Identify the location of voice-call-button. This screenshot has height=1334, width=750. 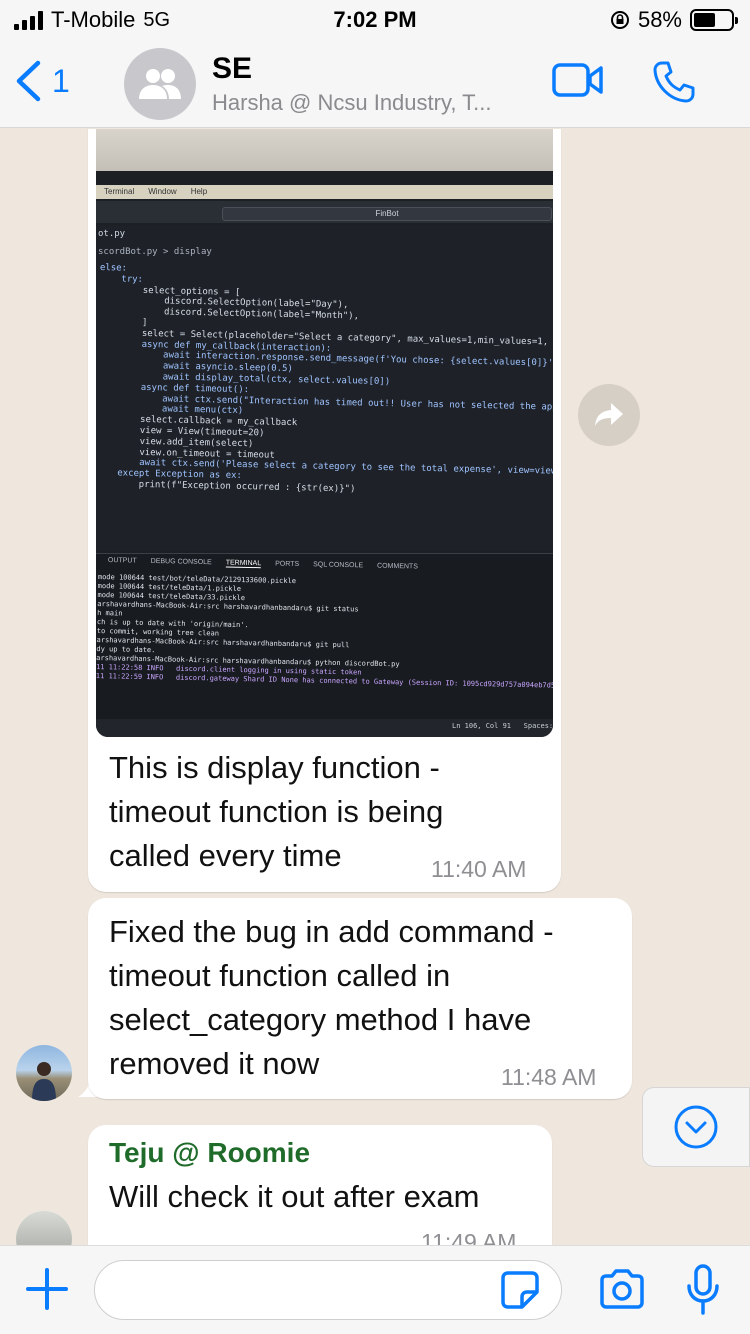
(674, 84).